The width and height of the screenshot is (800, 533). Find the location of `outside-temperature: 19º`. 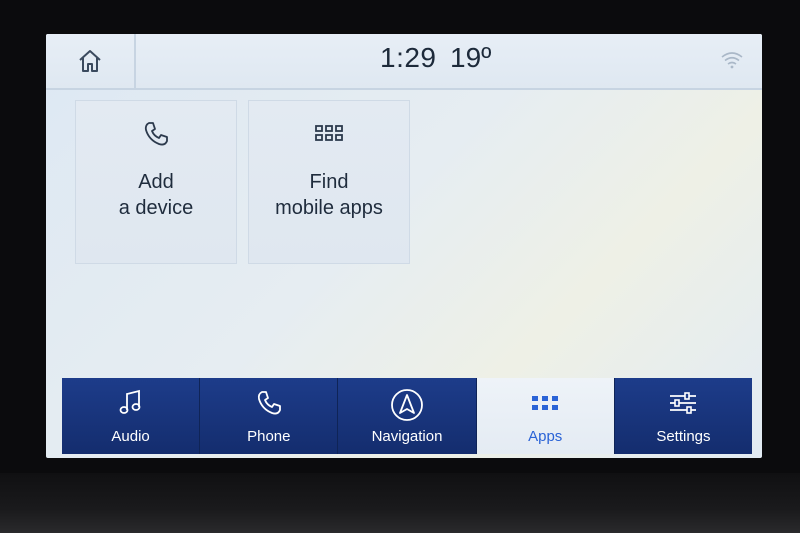

outside-temperature: 19º is located at coordinates (471, 57).